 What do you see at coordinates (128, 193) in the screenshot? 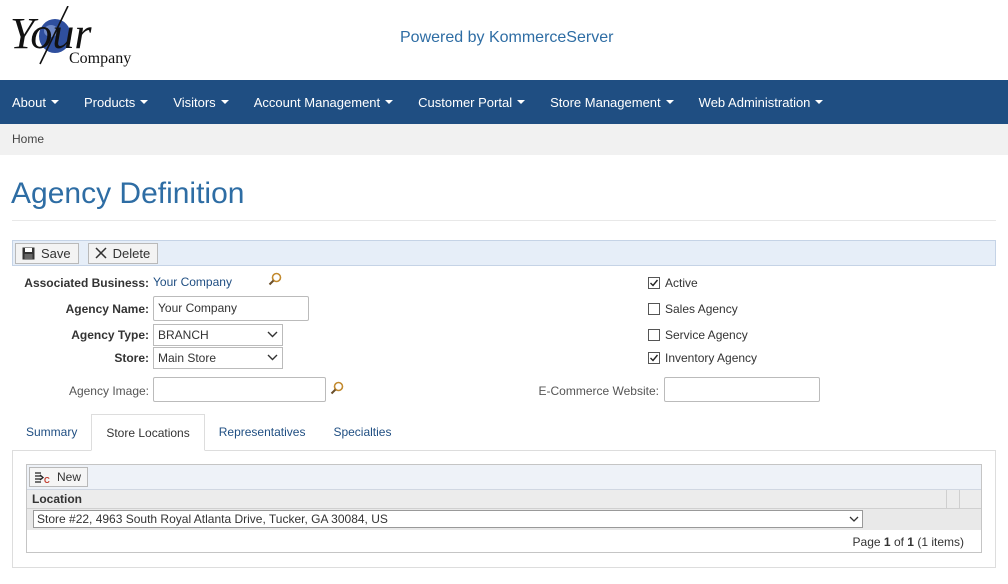
I see `page-title: Agency Definition` at bounding box center [128, 193].